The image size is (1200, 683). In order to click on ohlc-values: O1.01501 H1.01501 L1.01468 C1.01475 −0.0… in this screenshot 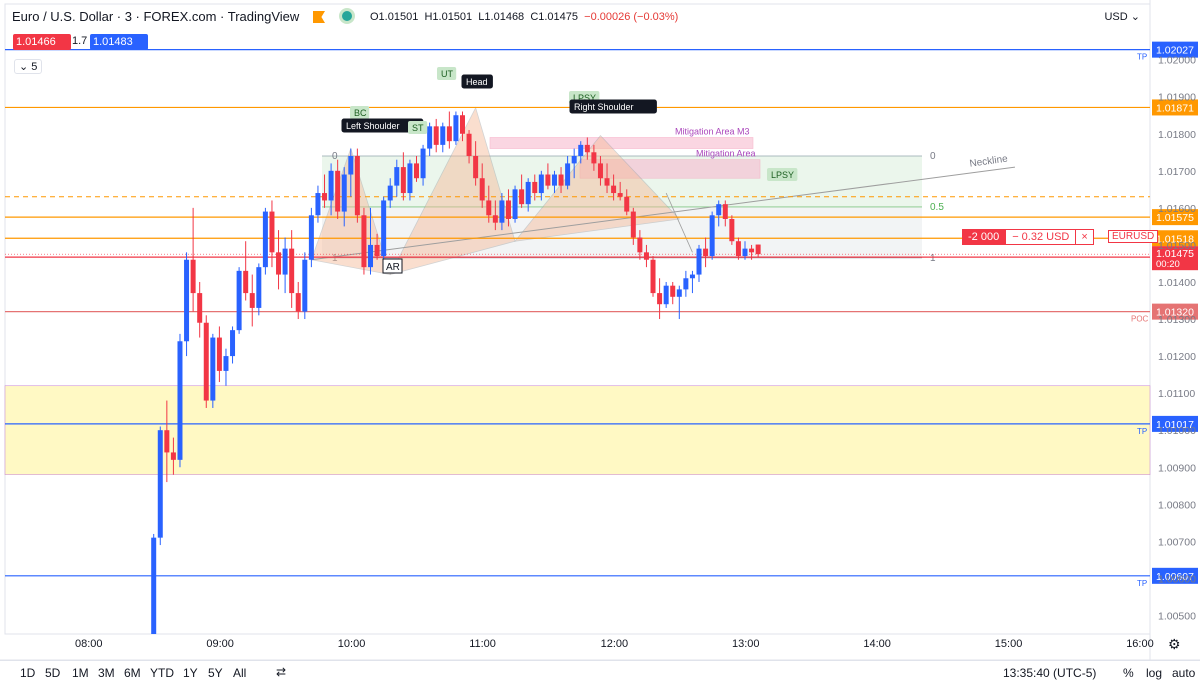, I will do `click(524, 17)`.